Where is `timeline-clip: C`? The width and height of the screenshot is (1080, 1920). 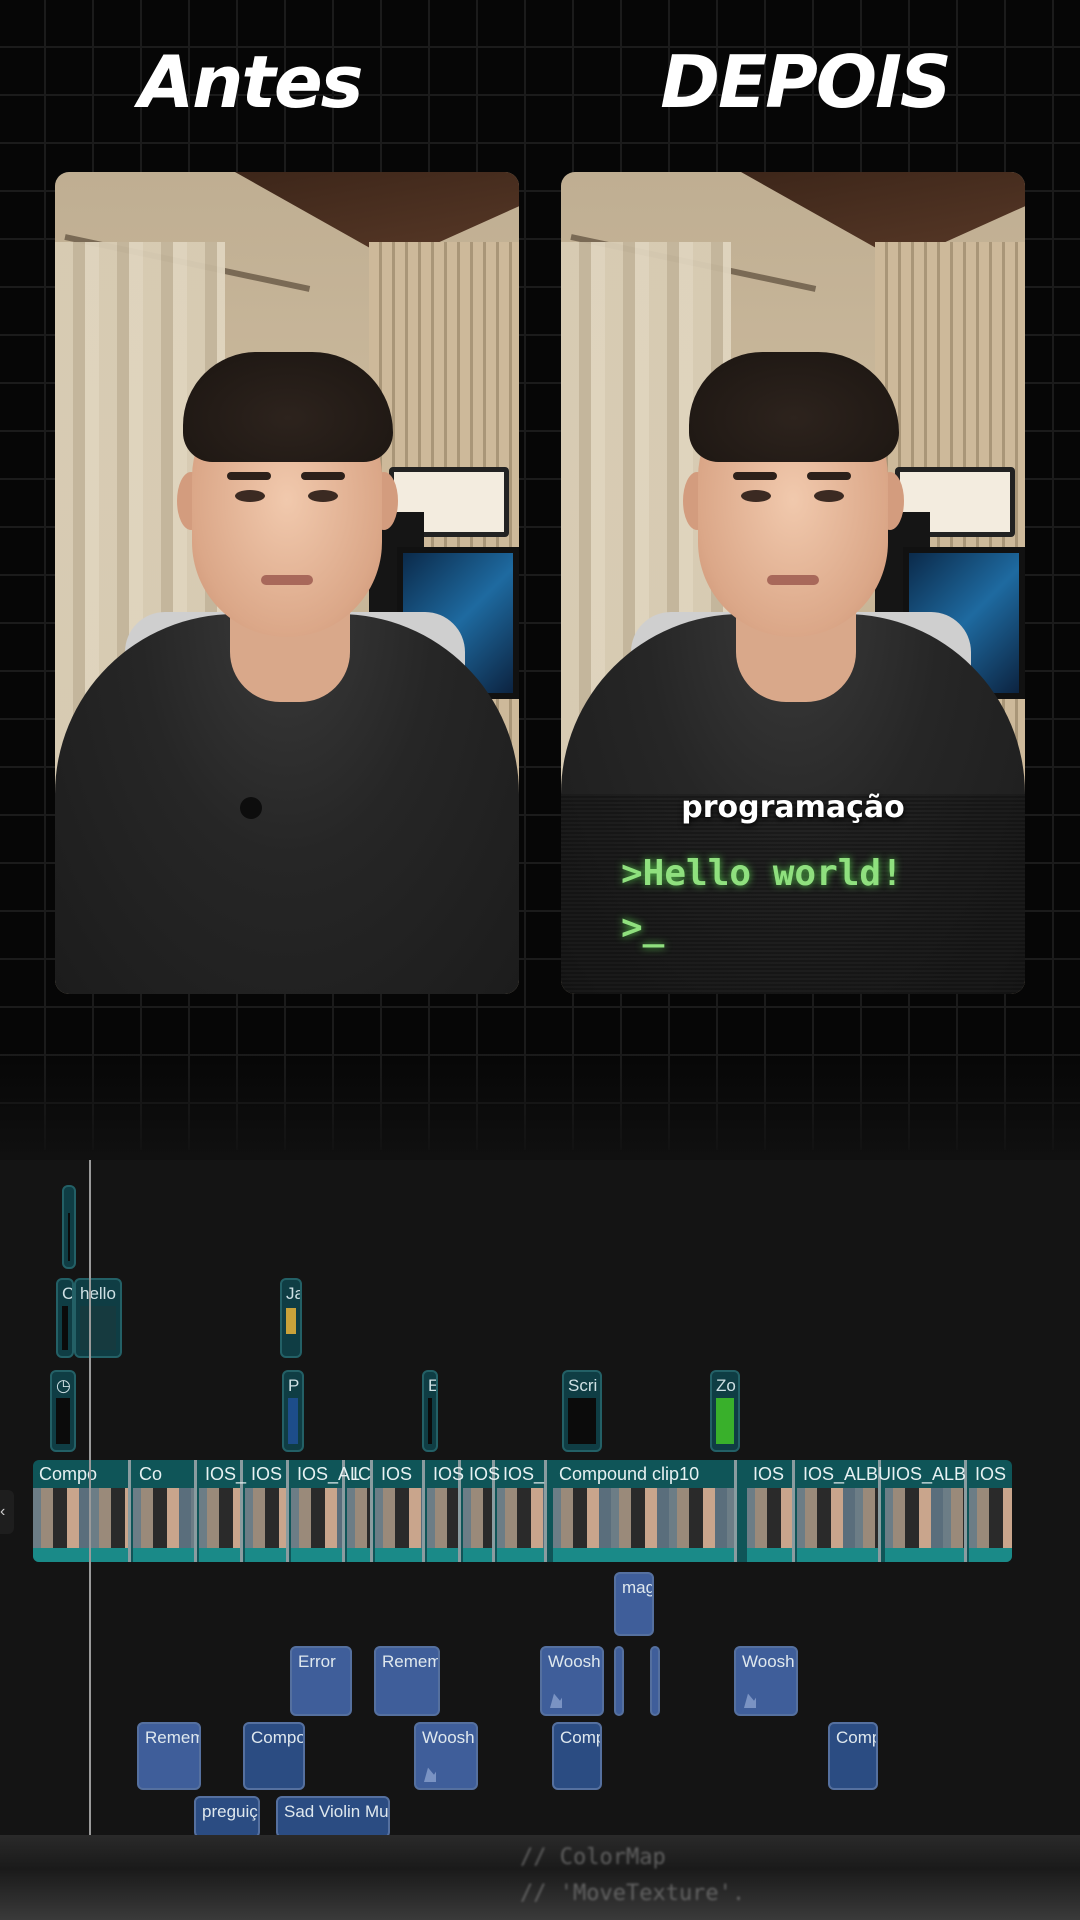
timeline-clip: C is located at coordinates (65, 1318).